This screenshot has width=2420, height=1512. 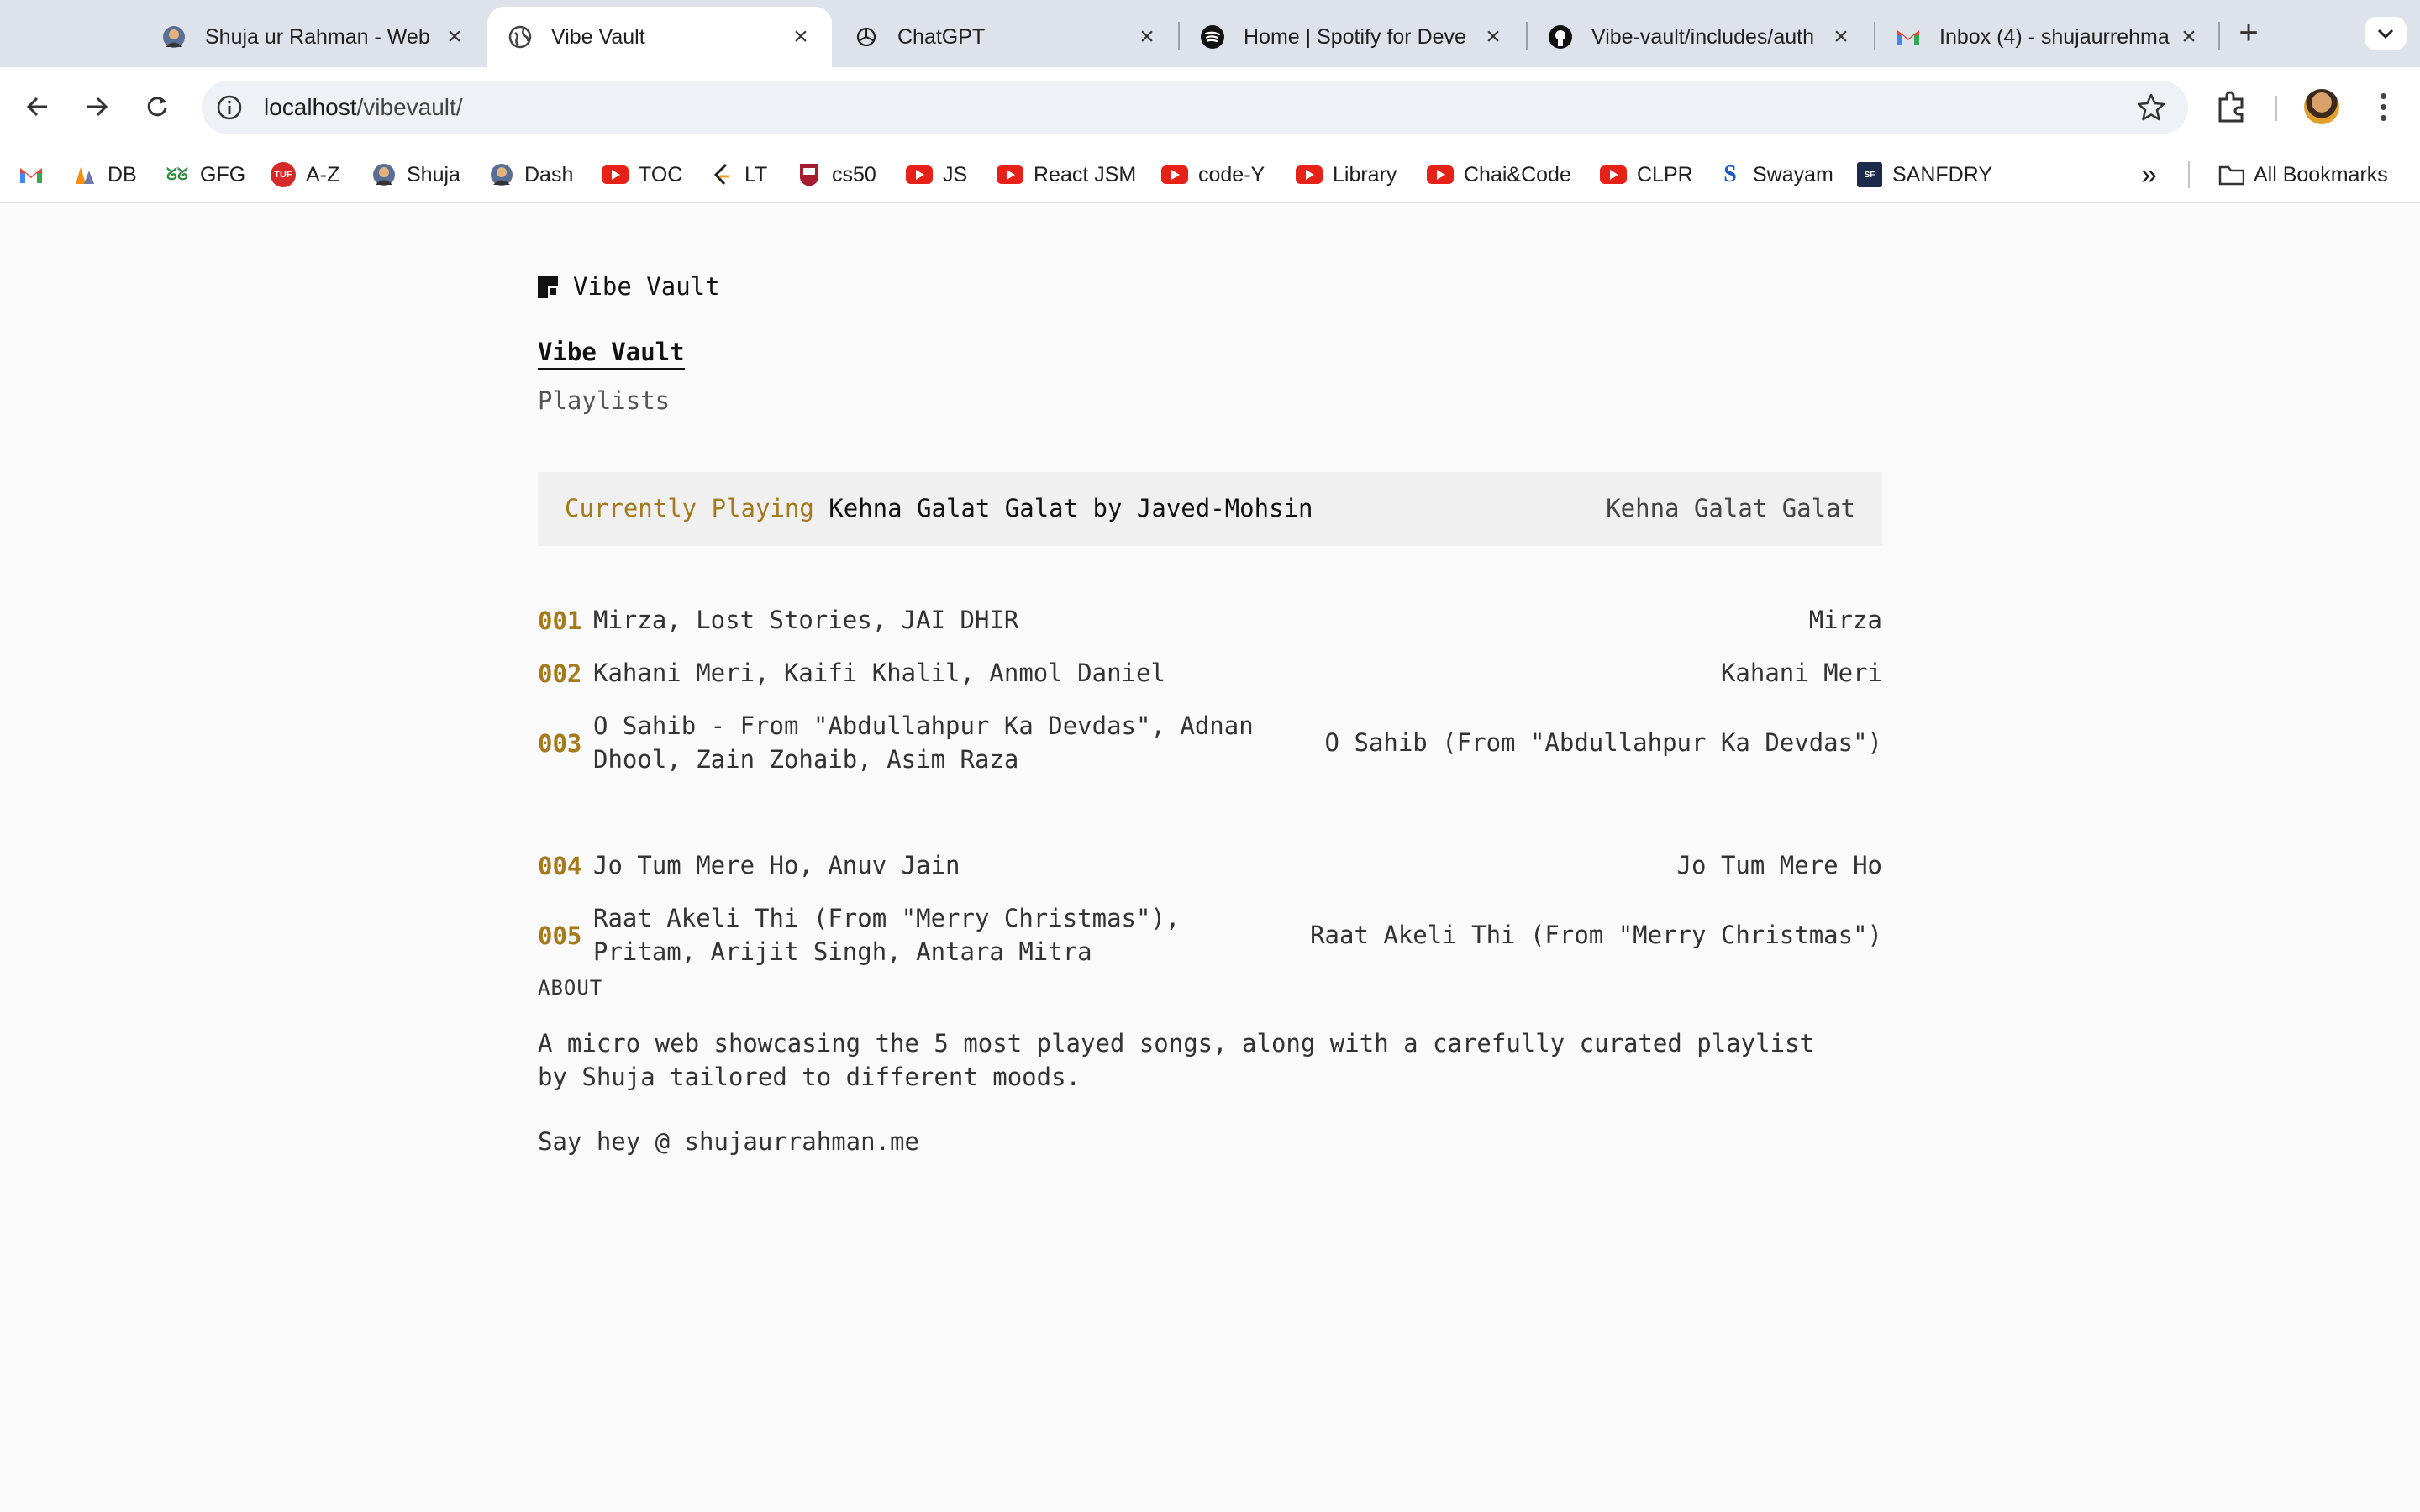 I want to click on swayam-icon: S, so click(x=1730, y=174).